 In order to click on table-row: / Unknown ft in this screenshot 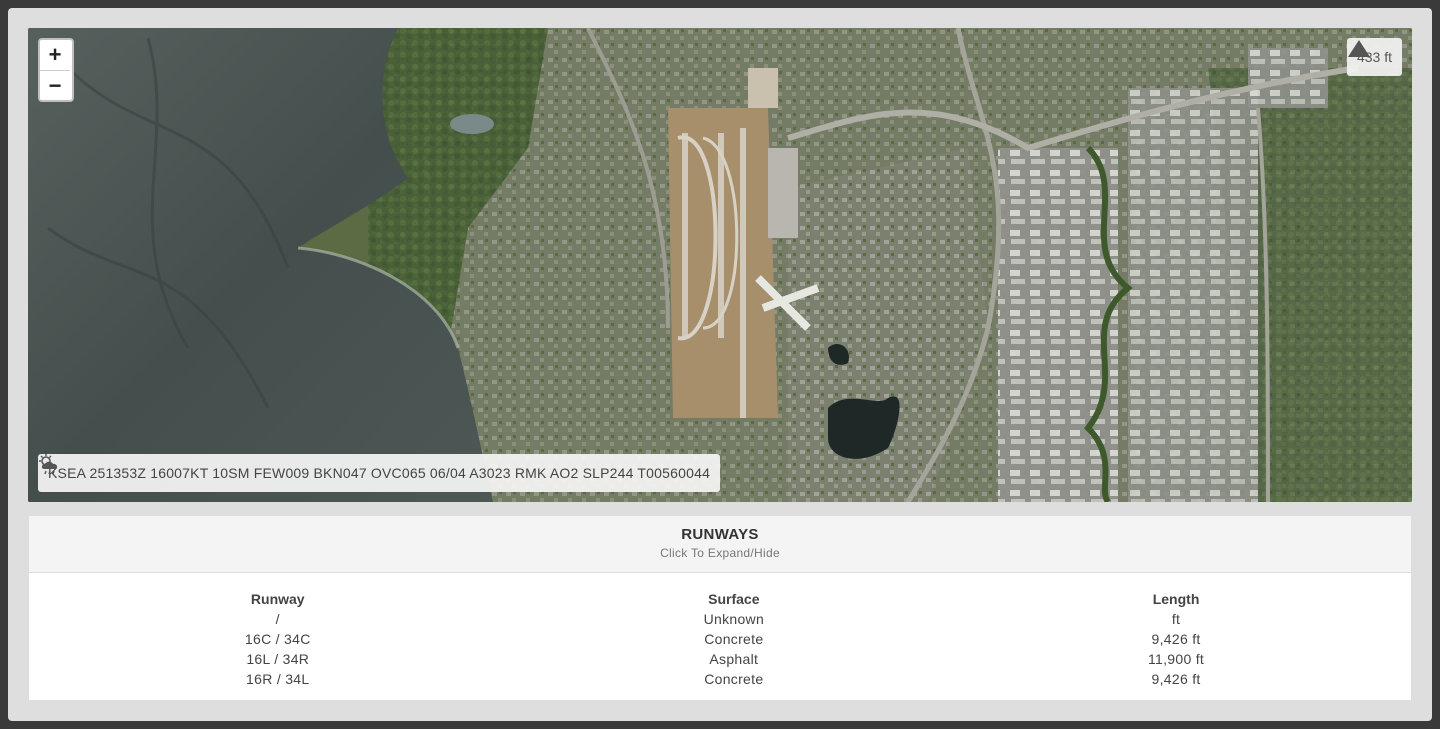, I will do `click(720, 619)`.